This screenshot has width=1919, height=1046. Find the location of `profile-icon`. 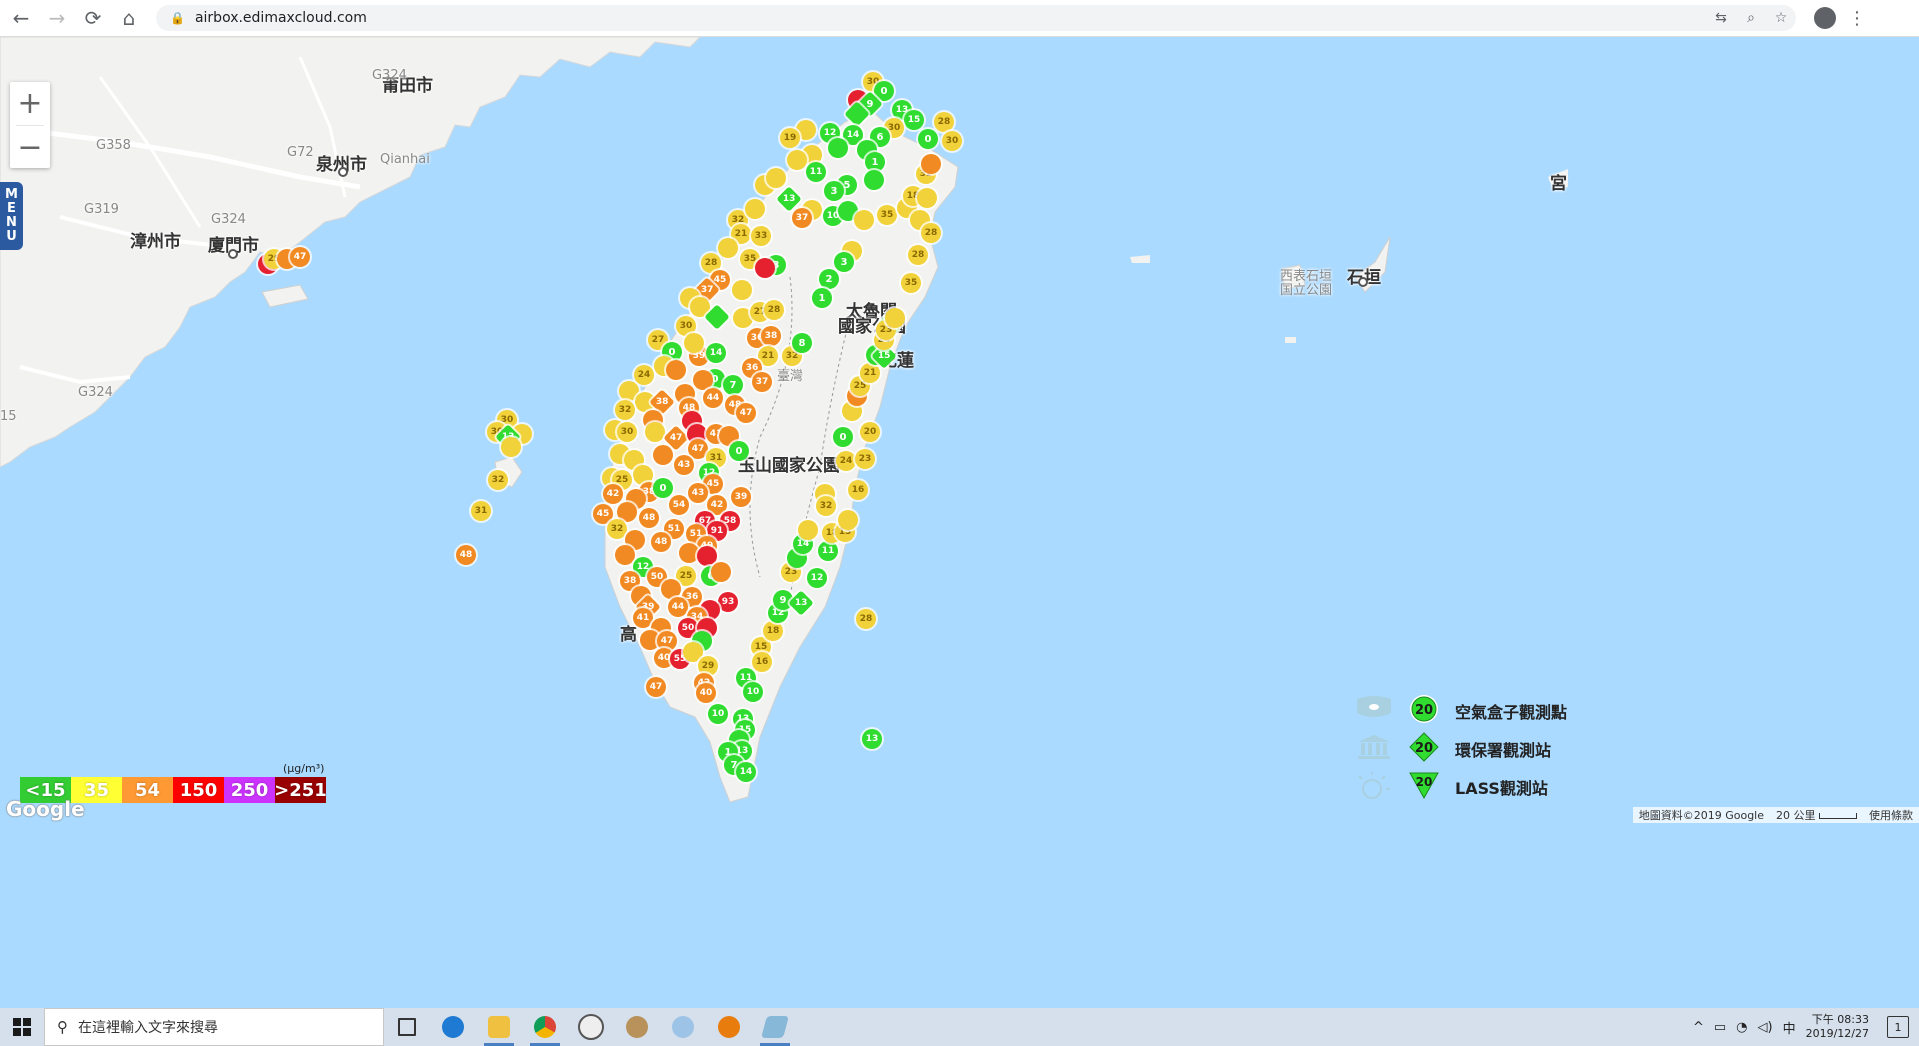

profile-icon is located at coordinates (1825, 18).